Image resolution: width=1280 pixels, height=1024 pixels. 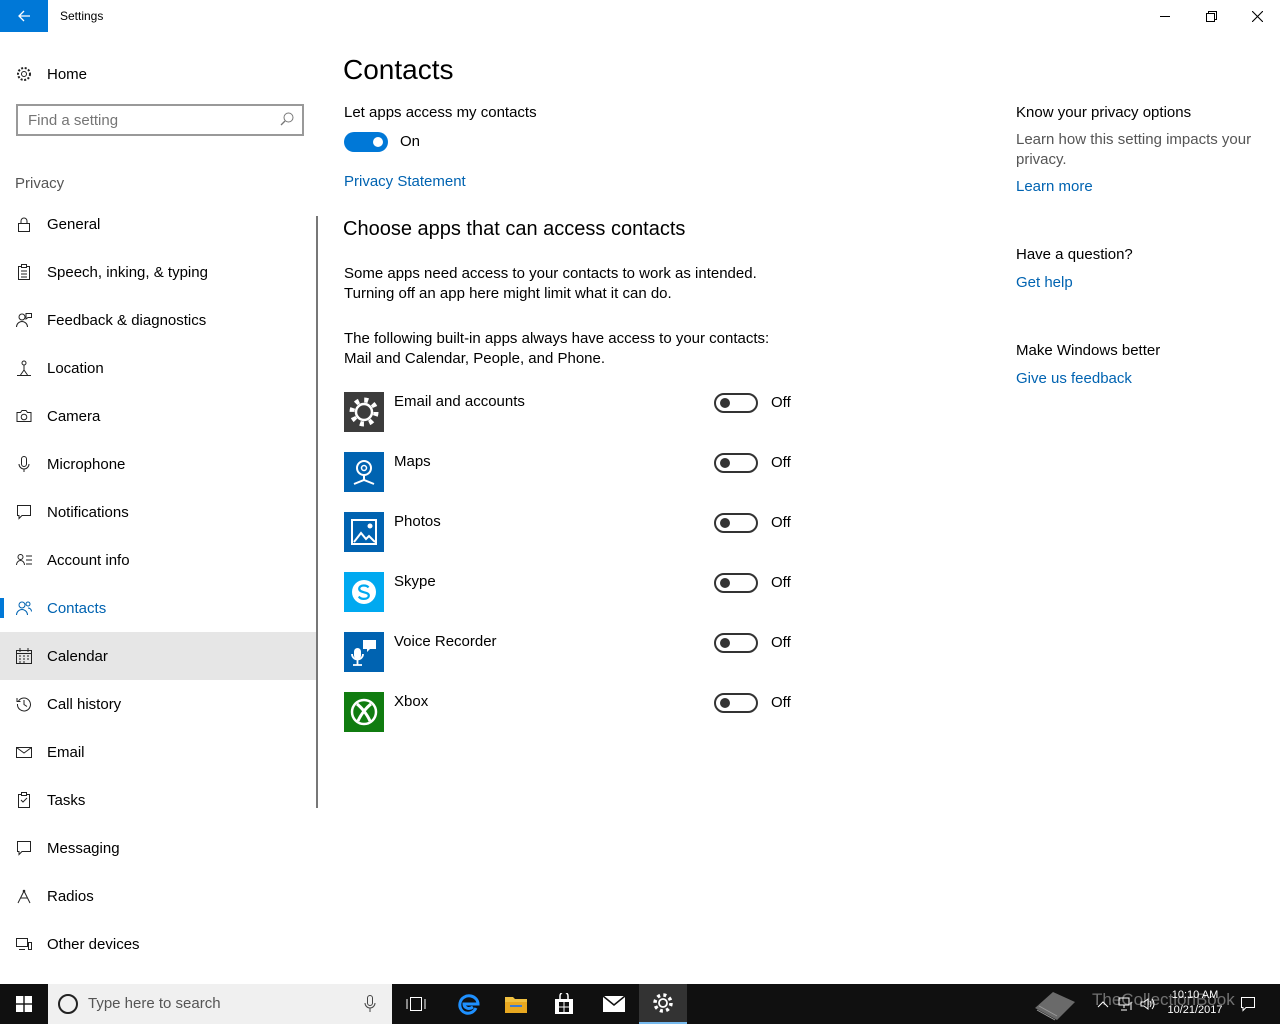 What do you see at coordinates (574, 532) in the screenshot?
I see `app-row-photos: Photos Off` at bounding box center [574, 532].